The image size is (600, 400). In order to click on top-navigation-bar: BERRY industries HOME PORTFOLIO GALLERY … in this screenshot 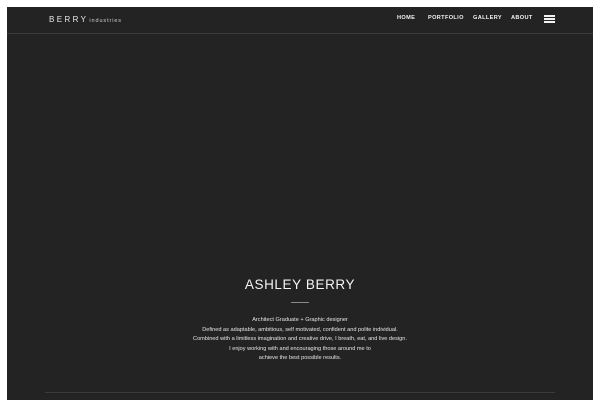, I will do `click(300, 19)`.